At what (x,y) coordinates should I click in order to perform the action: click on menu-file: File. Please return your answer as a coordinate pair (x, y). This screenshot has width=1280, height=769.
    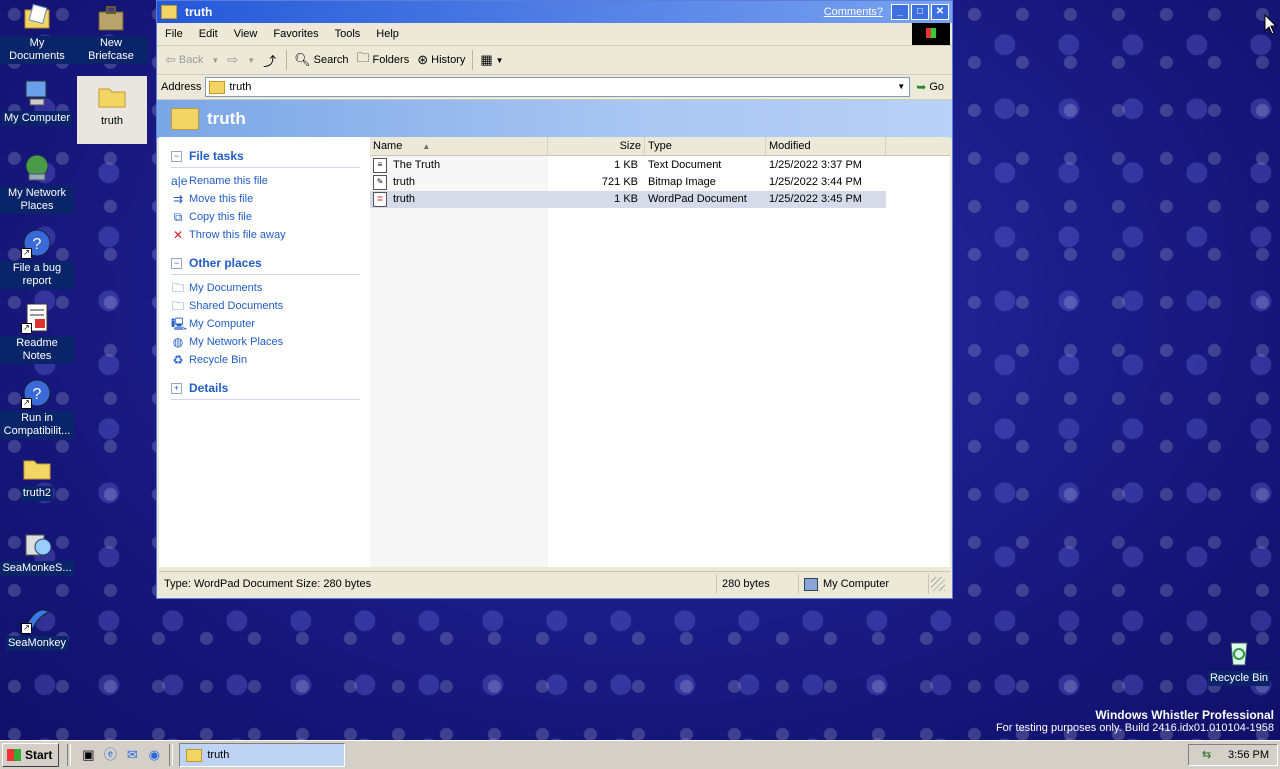
    Looking at the image, I should click on (174, 34).